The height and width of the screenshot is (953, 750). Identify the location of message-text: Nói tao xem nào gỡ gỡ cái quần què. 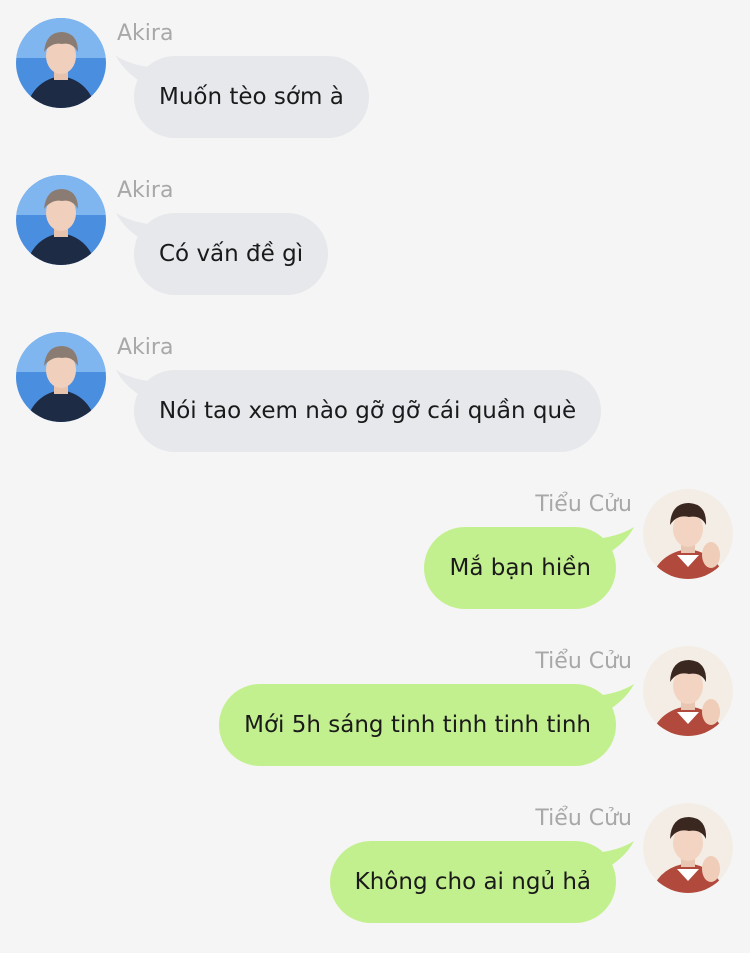
(368, 411).